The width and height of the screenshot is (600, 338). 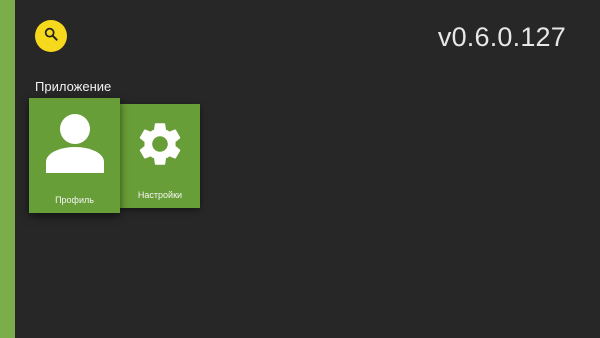 What do you see at coordinates (501, 37) in the screenshot?
I see `version-label: v0.6.0.127` at bounding box center [501, 37].